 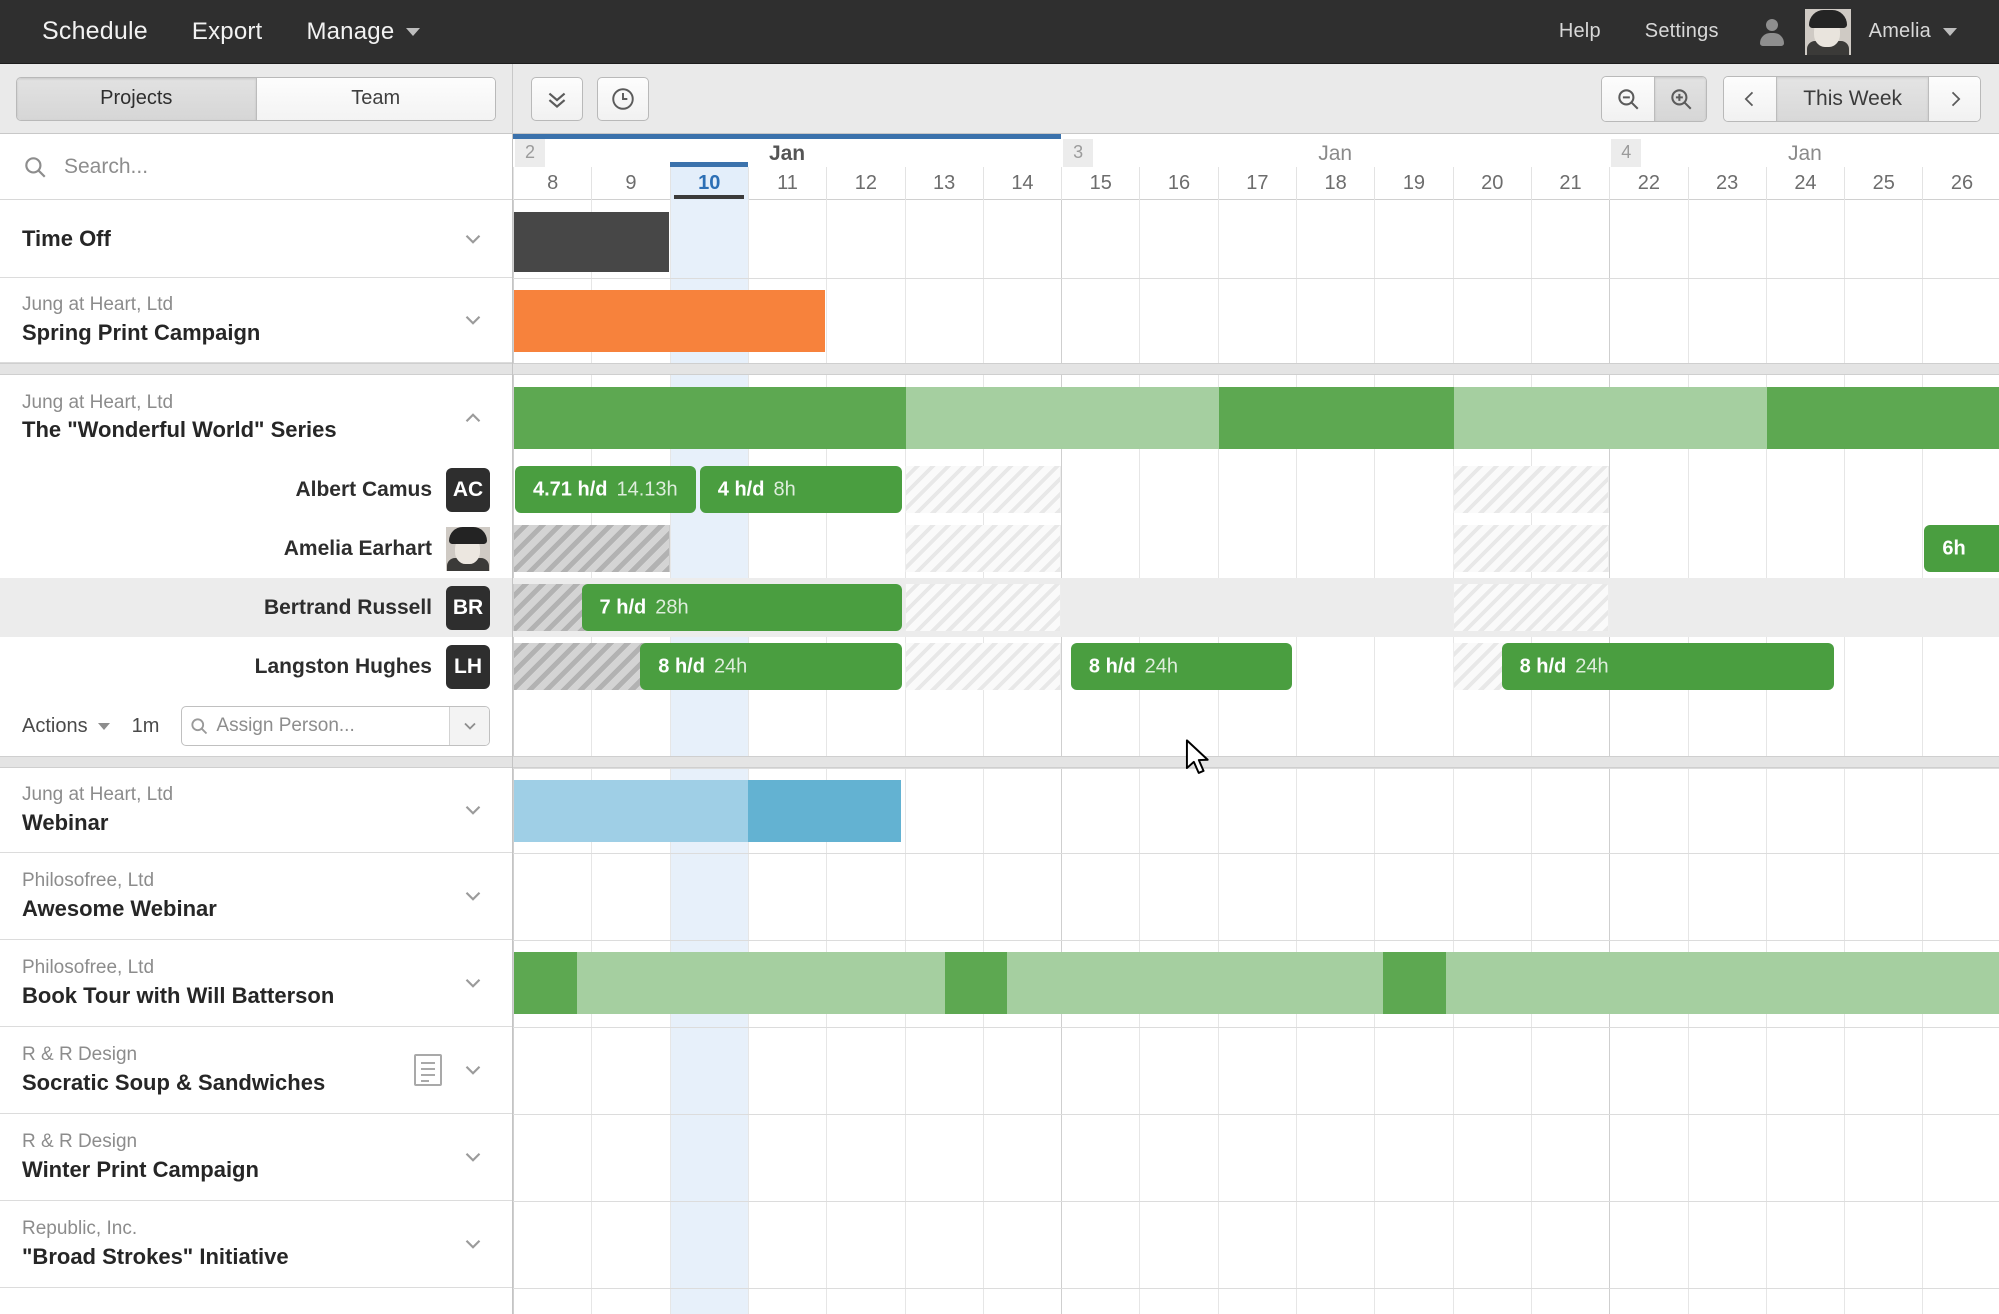 I want to click on nav-item-export: Export, so click(x=227, y=32).